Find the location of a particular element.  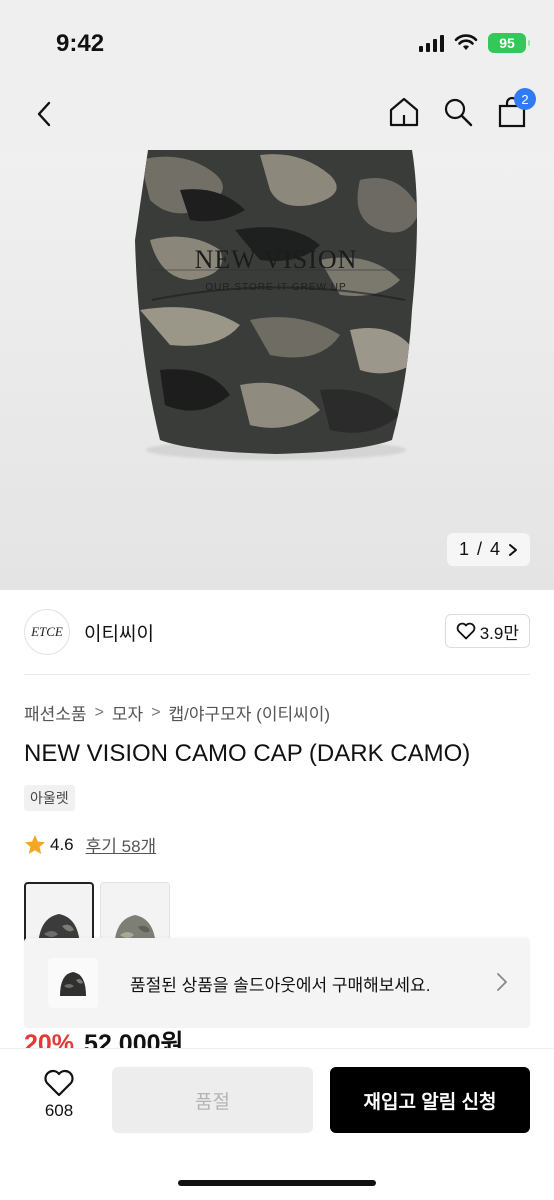

banner-product-thumbnail is located at coordinates (73, 983).